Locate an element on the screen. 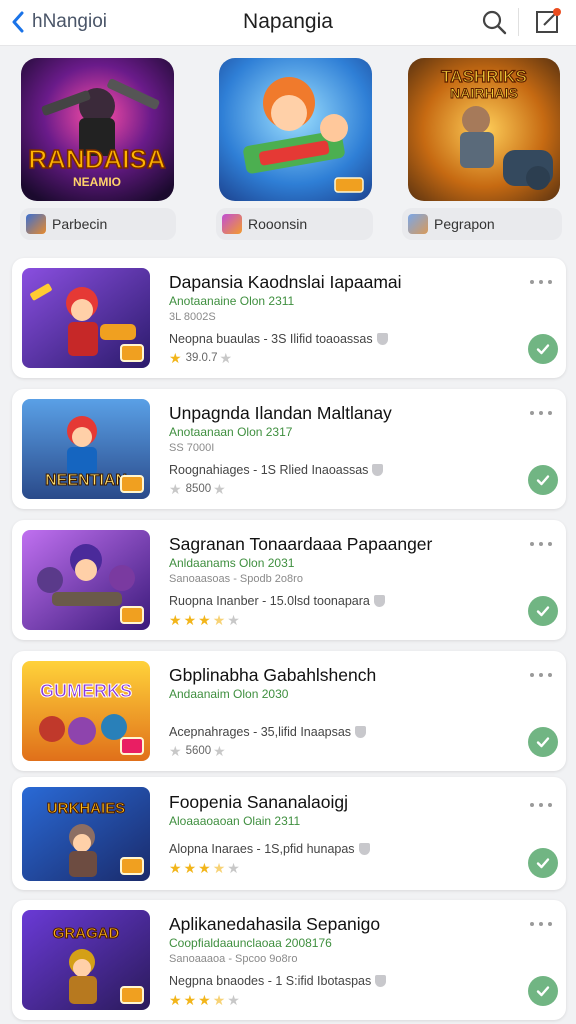 The height and width of the screenshot is (1024, 576). rating: ★ 39.0.7 ★ is located at coordinates (200, 358).